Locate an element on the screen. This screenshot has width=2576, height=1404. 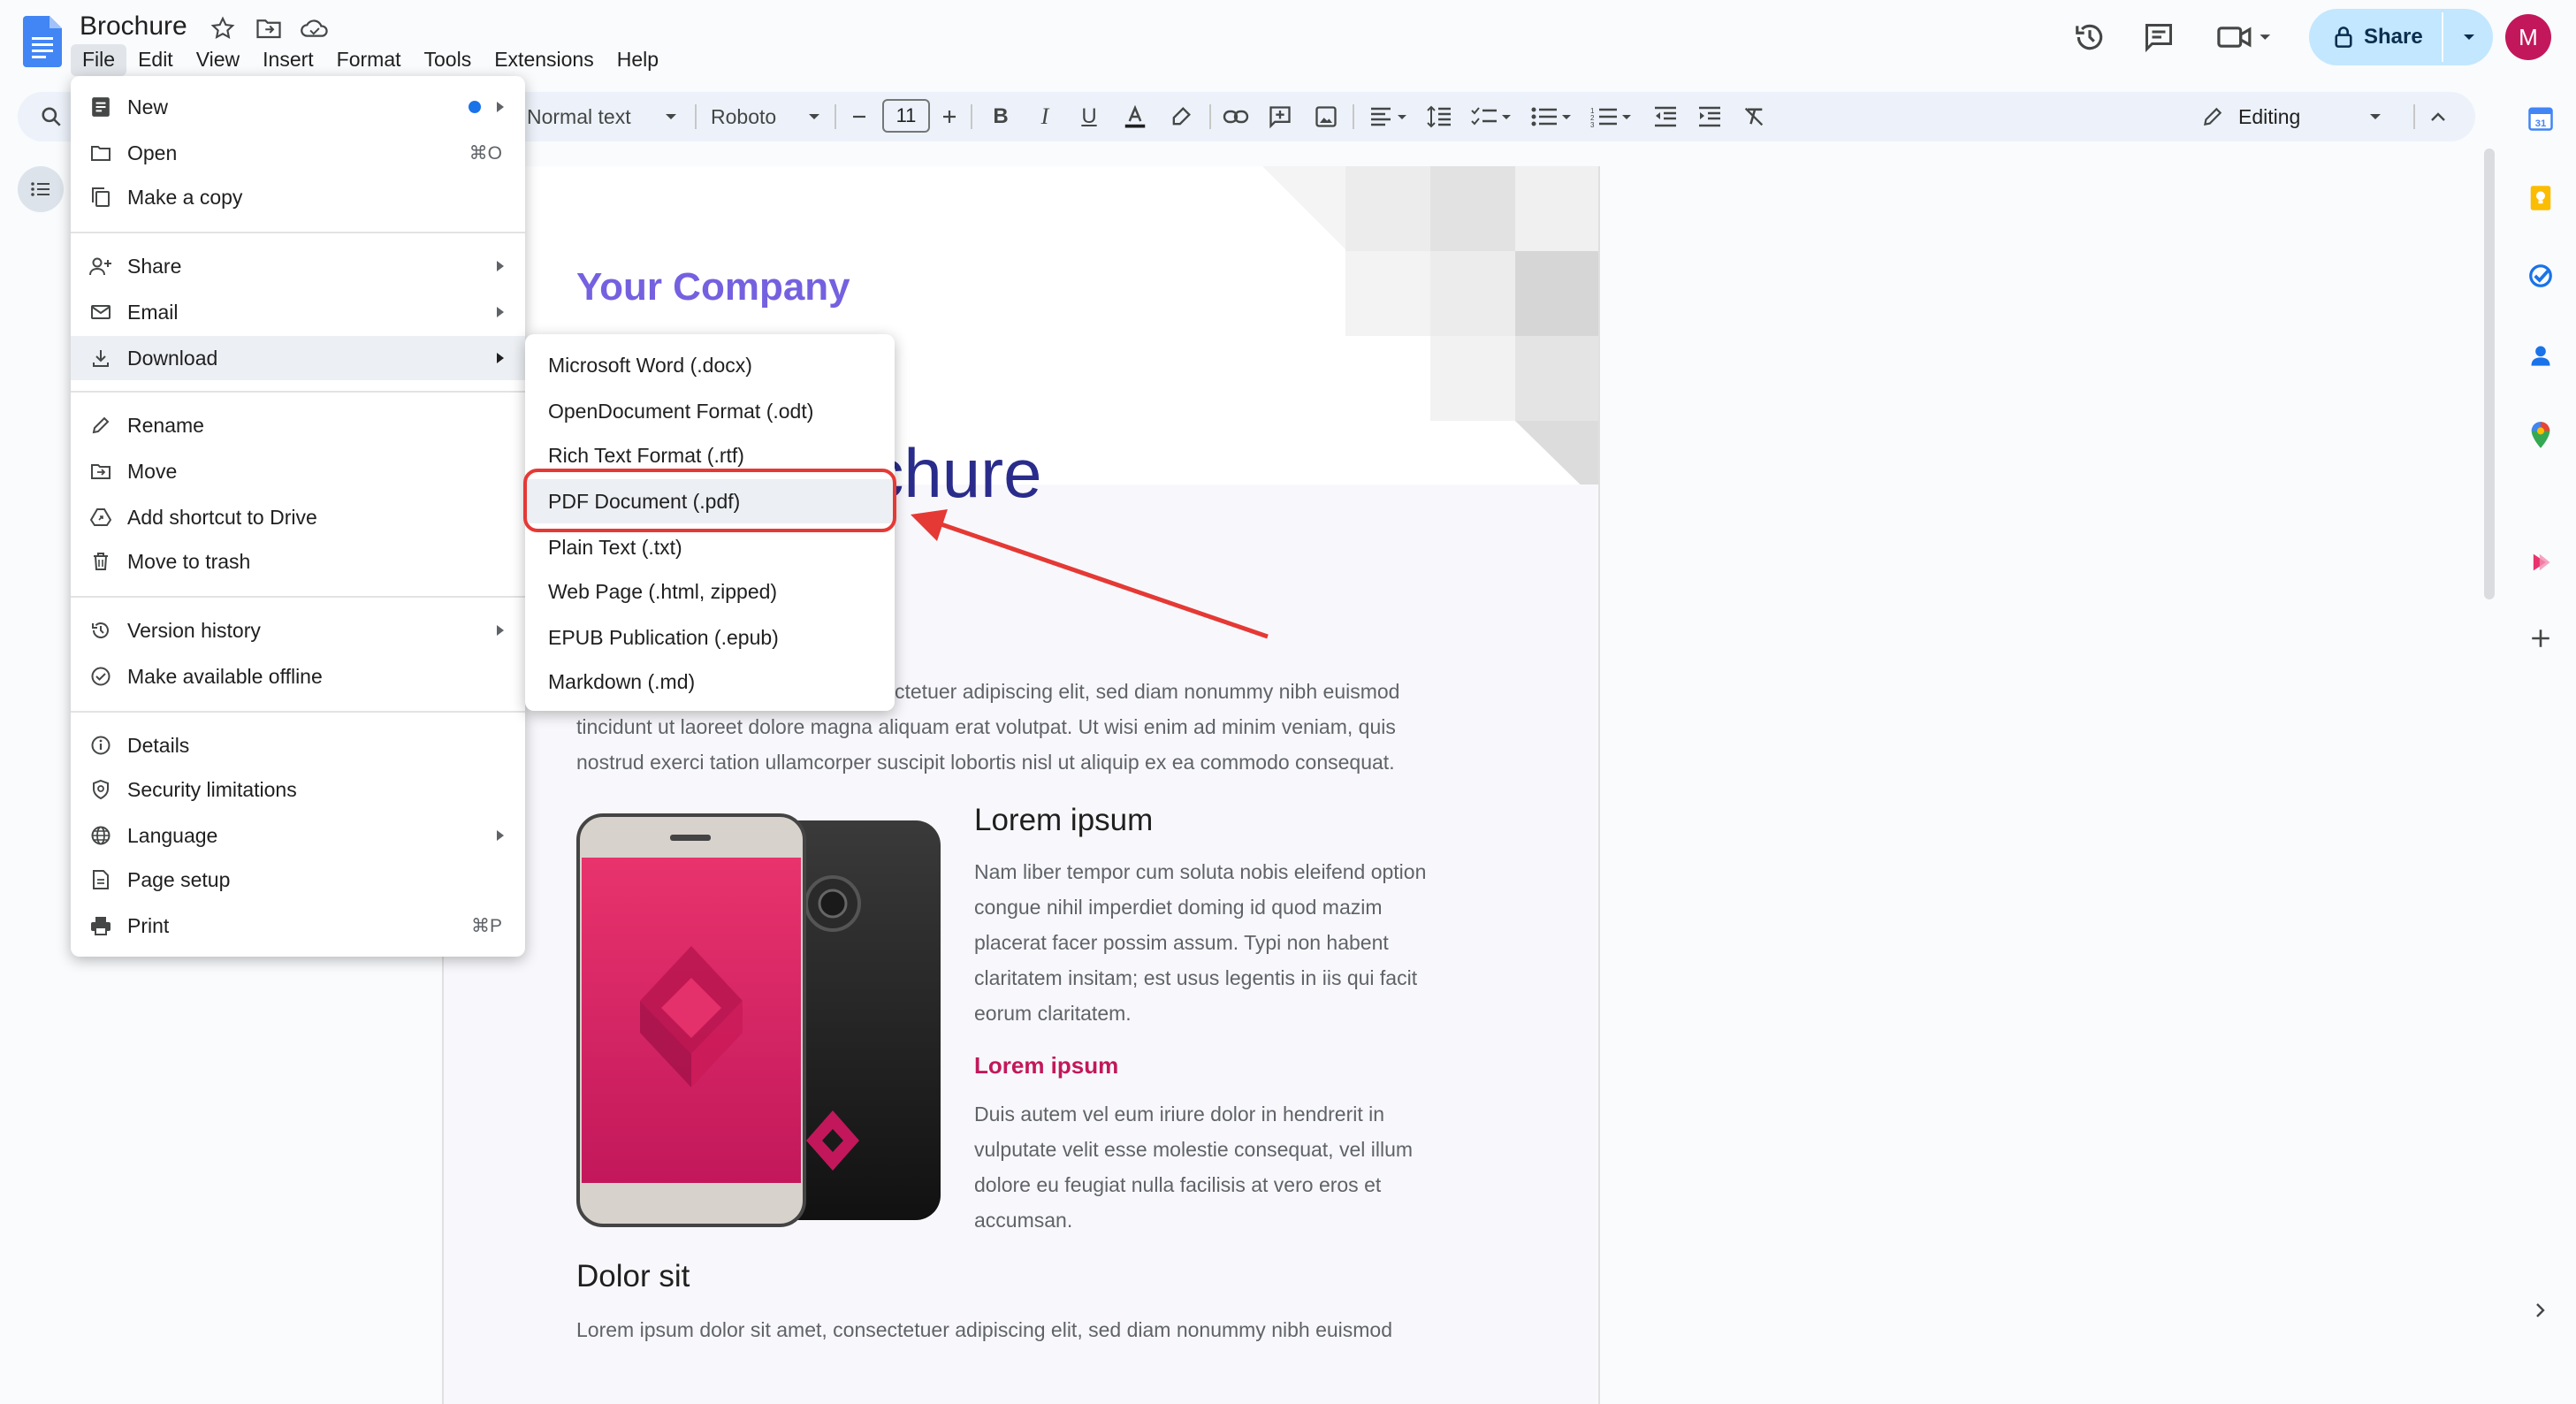
highlight-color-icon is located at coordinates (1181, 116).